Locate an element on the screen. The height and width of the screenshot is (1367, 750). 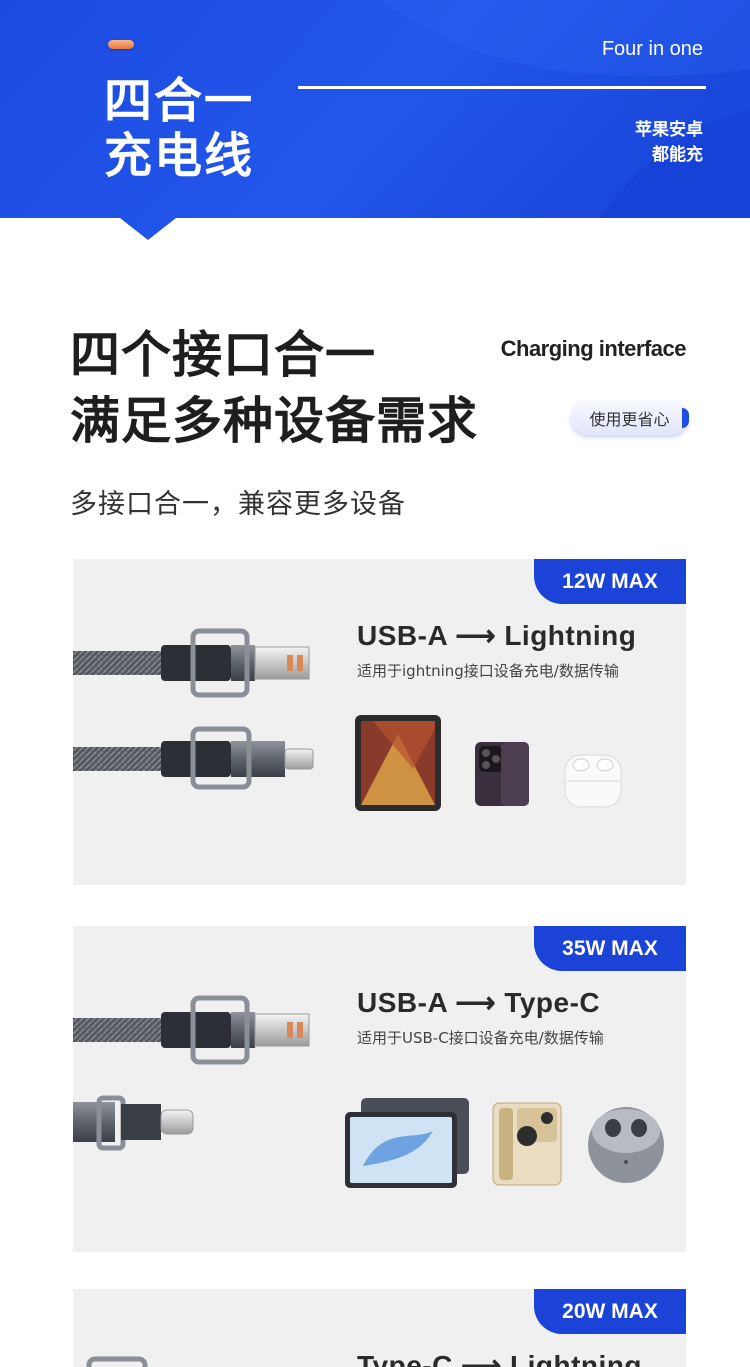
section-subtitle: 多接口合一，兼容更多设备 is located at coordinates (238, 504).